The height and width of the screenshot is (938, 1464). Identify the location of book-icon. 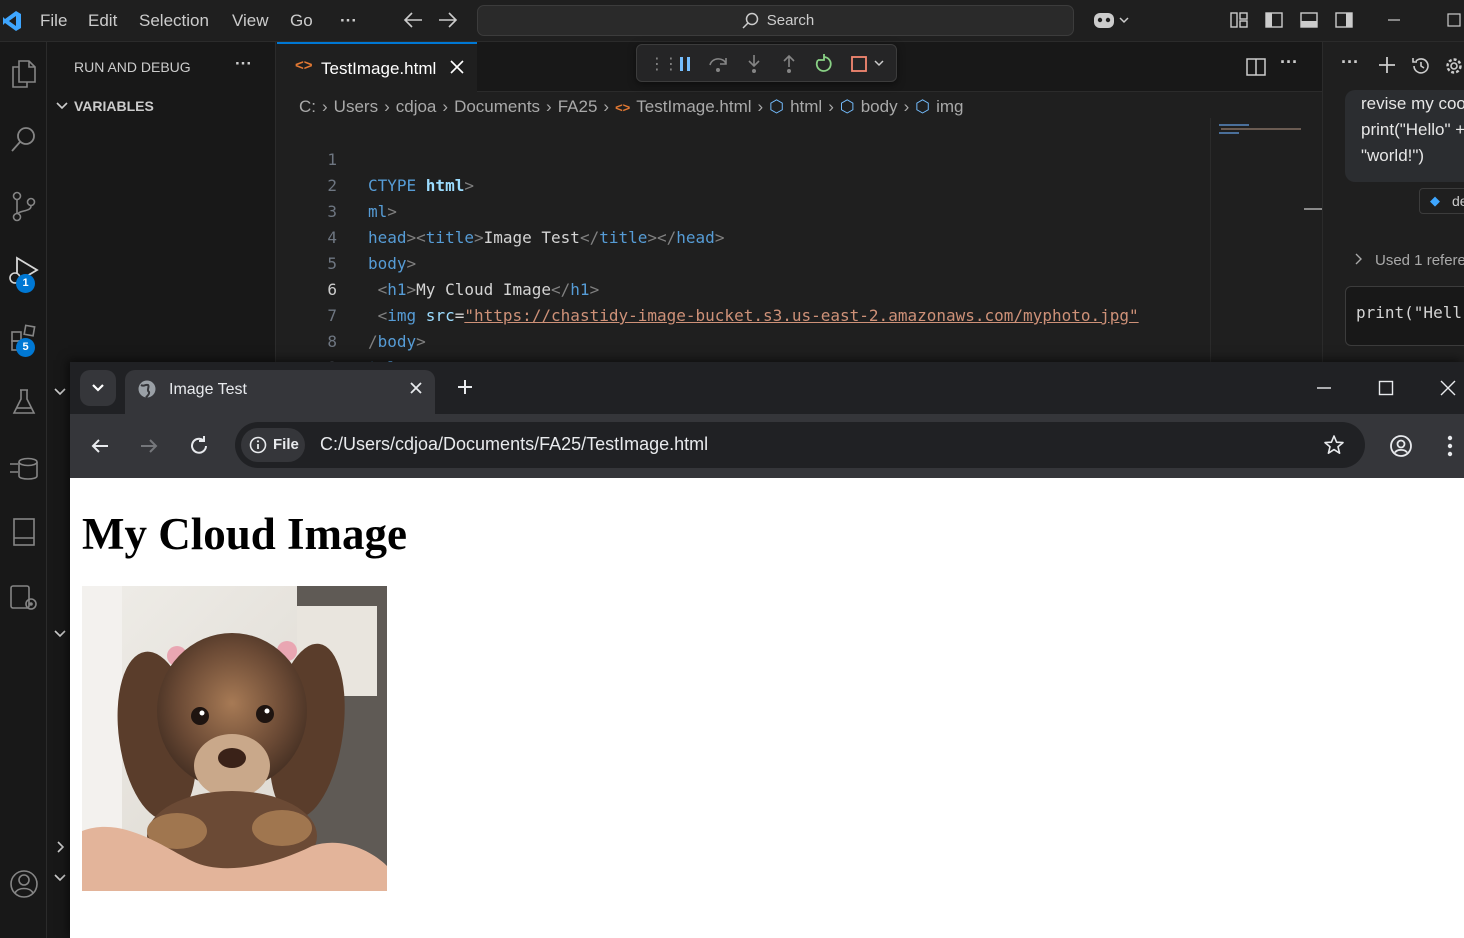
(23, 532).